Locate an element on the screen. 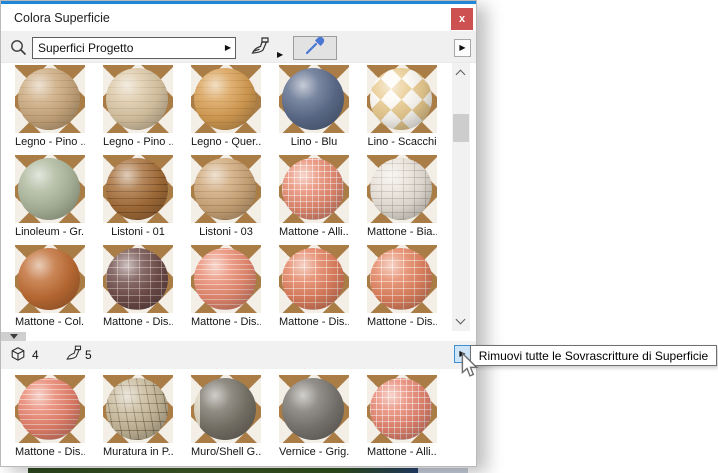 The height and width of the screenshot is (473, 718). splitter-arrow-icon is located at coordinates (13, 336).